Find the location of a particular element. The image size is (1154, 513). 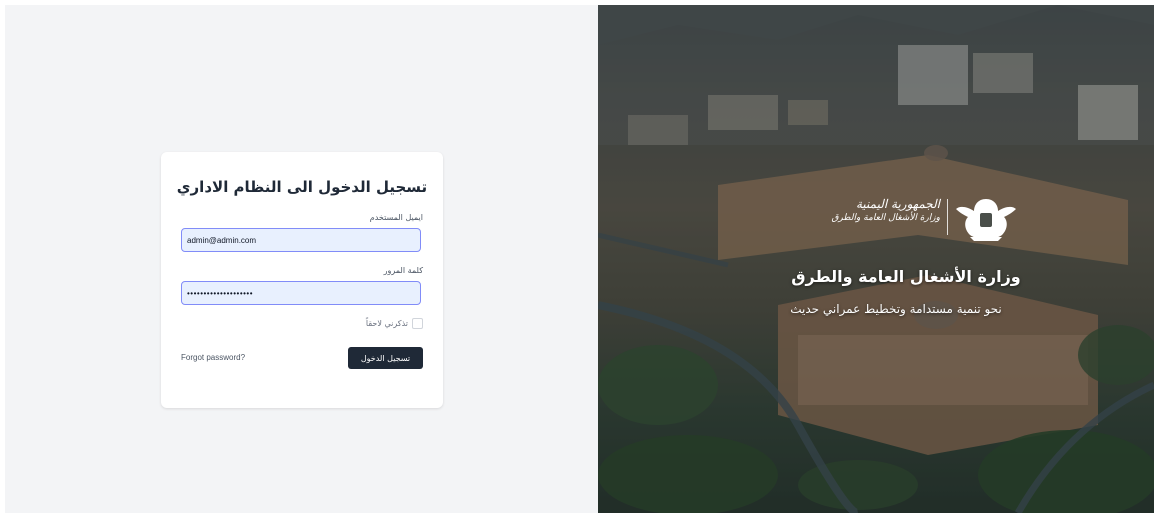

remember-me: تذكرني لاحقاً is located at coordinates (394, 323).